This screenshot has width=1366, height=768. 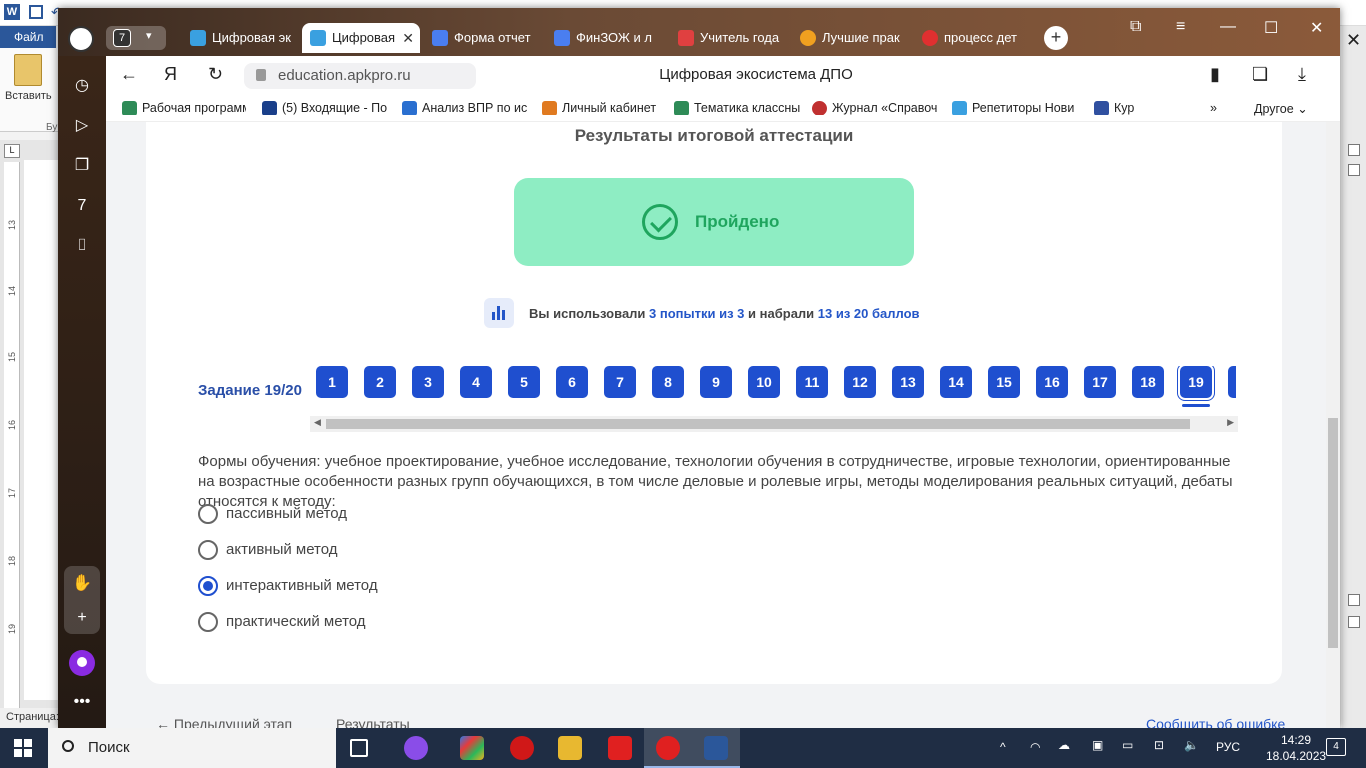 What do you see at coordinates (28, 37) in the screenshot?
I see `word-file-tab: Файл` at bounding box center [28, 37].